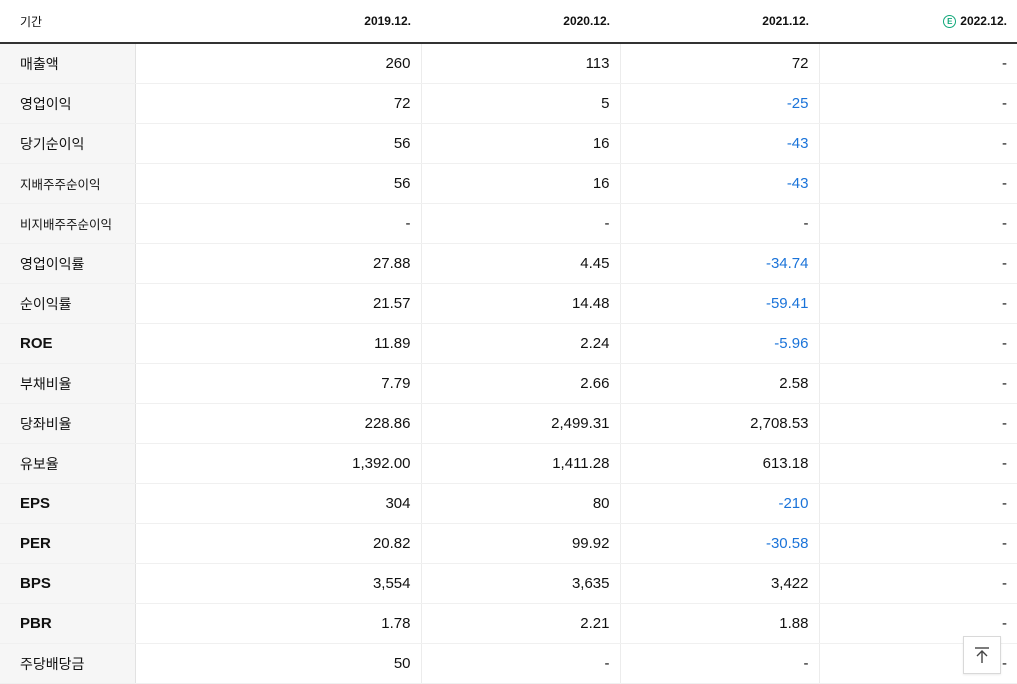 This screenshot has height=684, width=1017. I want to click on table-row: BPS 3,554 3,635 3,422 -, so click(508, 583).